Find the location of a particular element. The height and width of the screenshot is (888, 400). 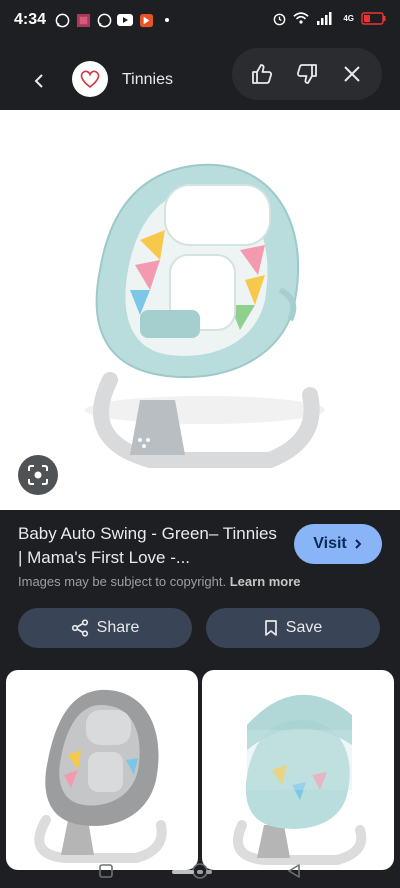

wifi-icon is located at coordinates (301, 18).